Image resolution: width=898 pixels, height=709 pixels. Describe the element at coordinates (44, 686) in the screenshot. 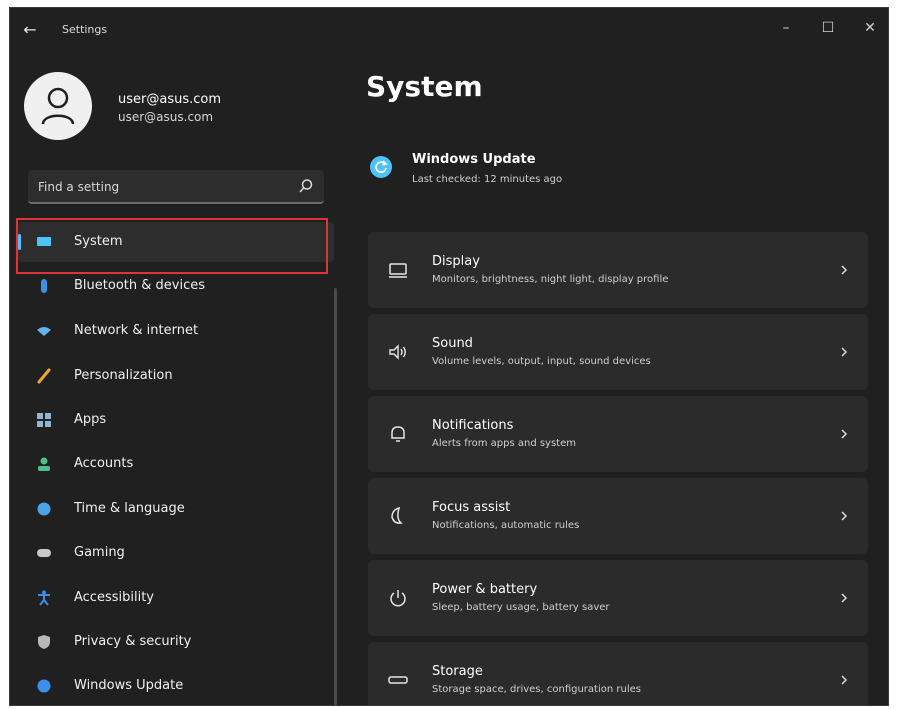

I see `update-icon` at that location.